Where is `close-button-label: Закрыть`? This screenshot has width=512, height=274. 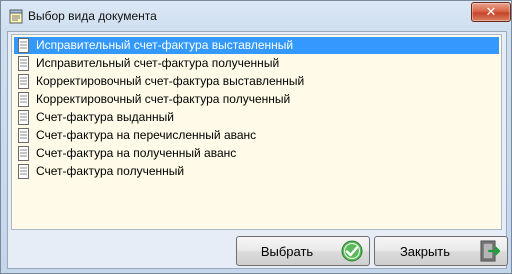
close-button-label: Закрыть is located at coordinates (425, 251).